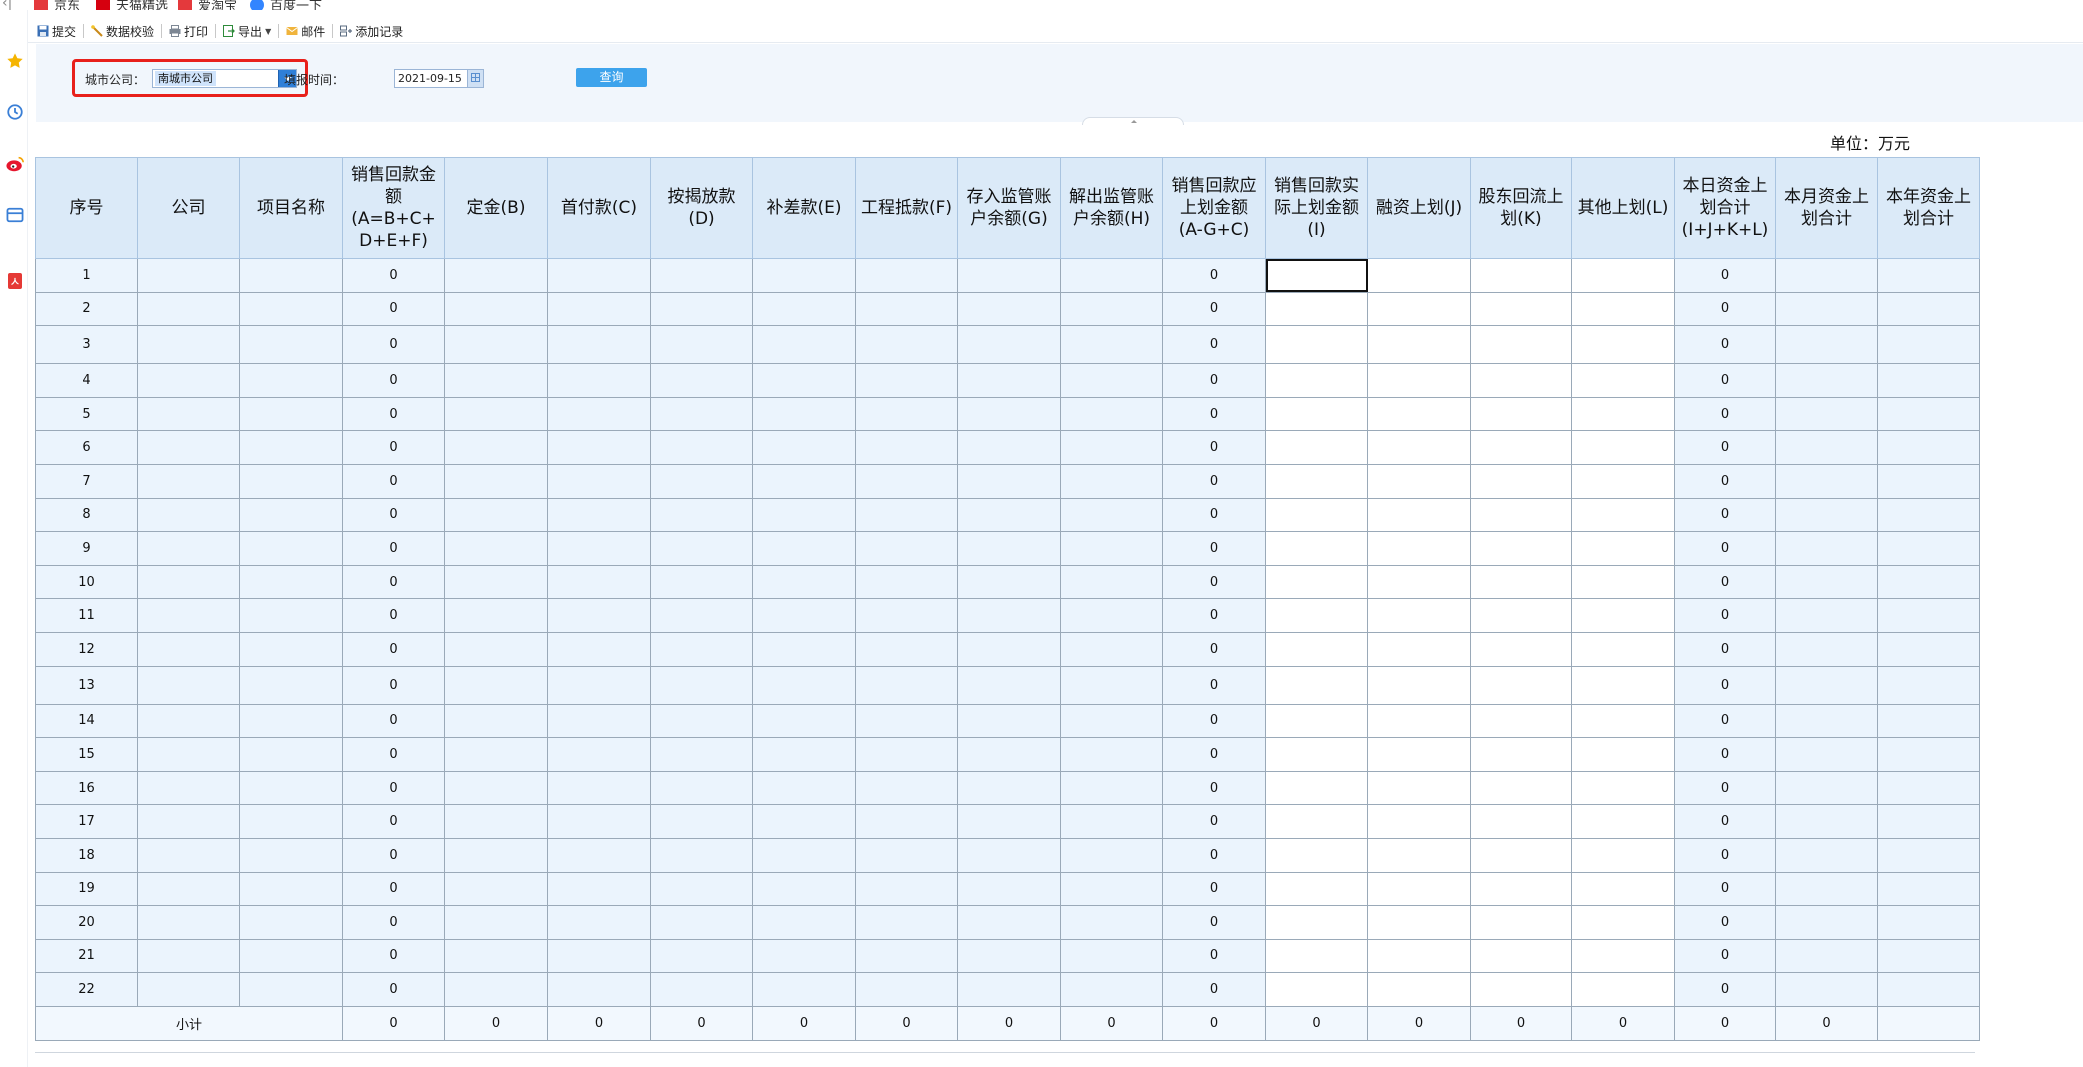  What do you see at coordinates (207, 5) in the screenshot?
I see `bookmark-aitaobao: 爱淘宝` at bounding box center [207, 5].